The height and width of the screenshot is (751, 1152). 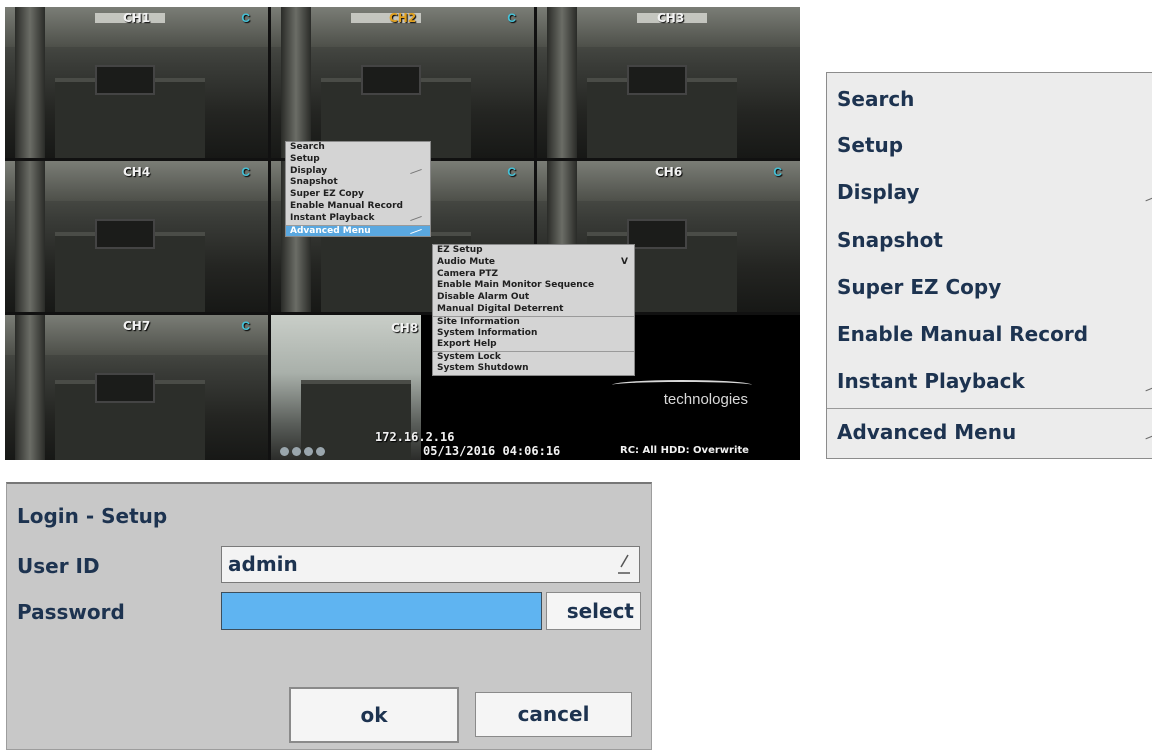 What do you see at coordinates (533, 369) in the screenshot?
I see `submenu-item-system-shutdown: System Shutdown` at bounding box center [533, 369].